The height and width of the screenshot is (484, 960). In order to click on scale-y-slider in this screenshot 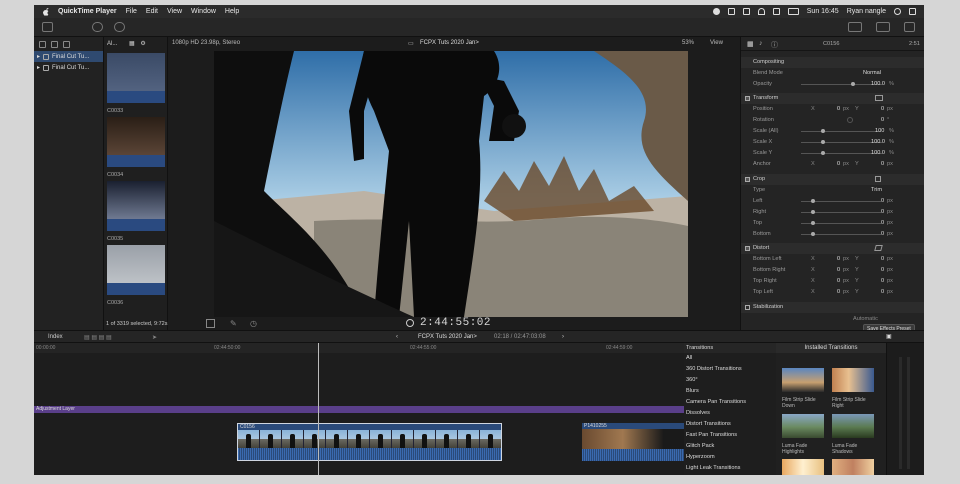, I will do `click(841, 153)`.